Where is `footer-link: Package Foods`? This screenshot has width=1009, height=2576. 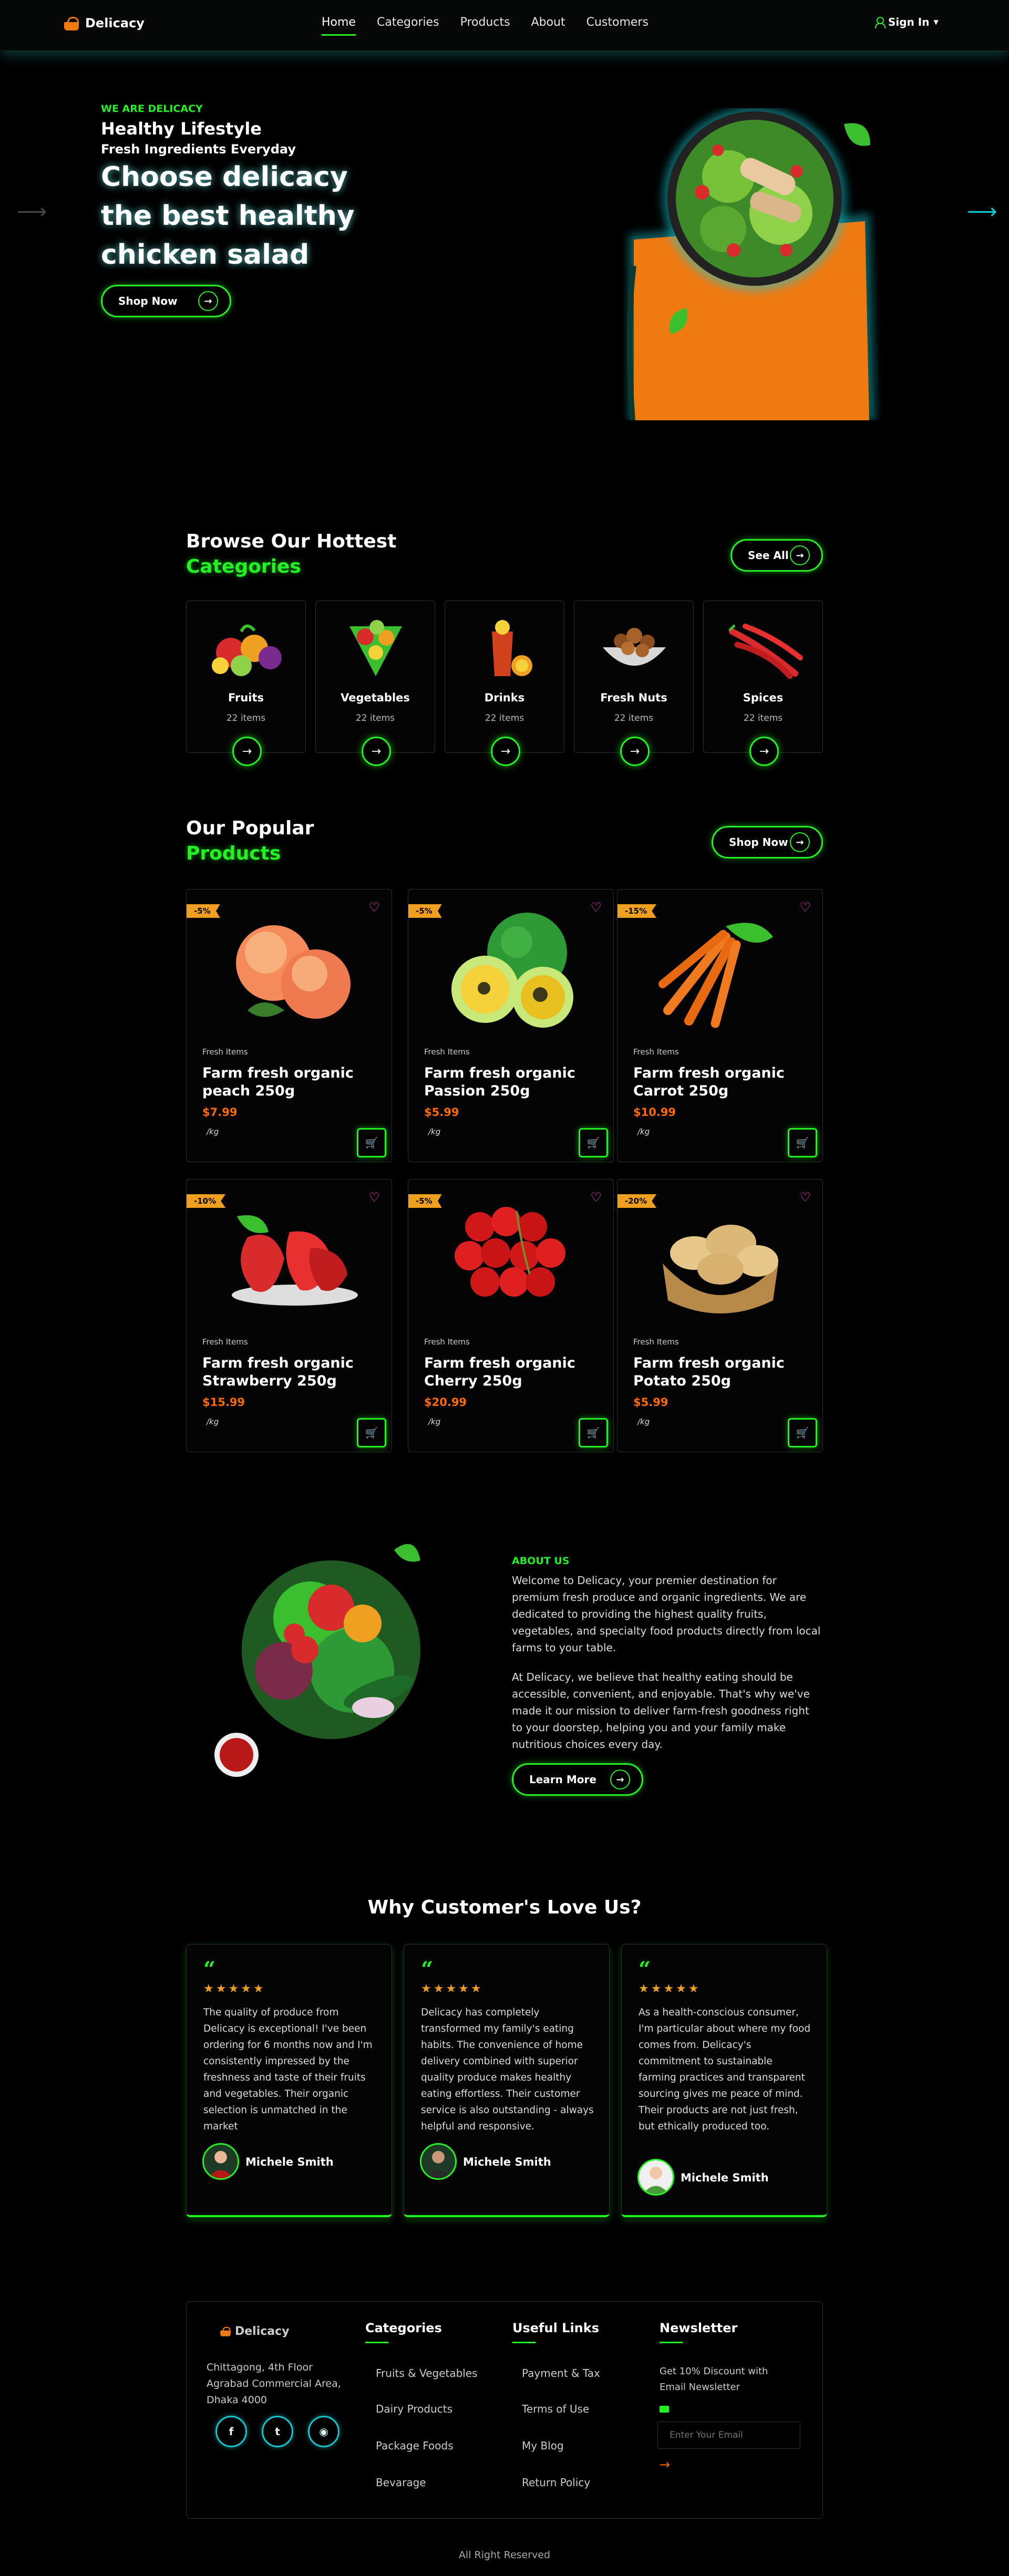 footer-link: Package Foods is located at coordinates (415, 2445).